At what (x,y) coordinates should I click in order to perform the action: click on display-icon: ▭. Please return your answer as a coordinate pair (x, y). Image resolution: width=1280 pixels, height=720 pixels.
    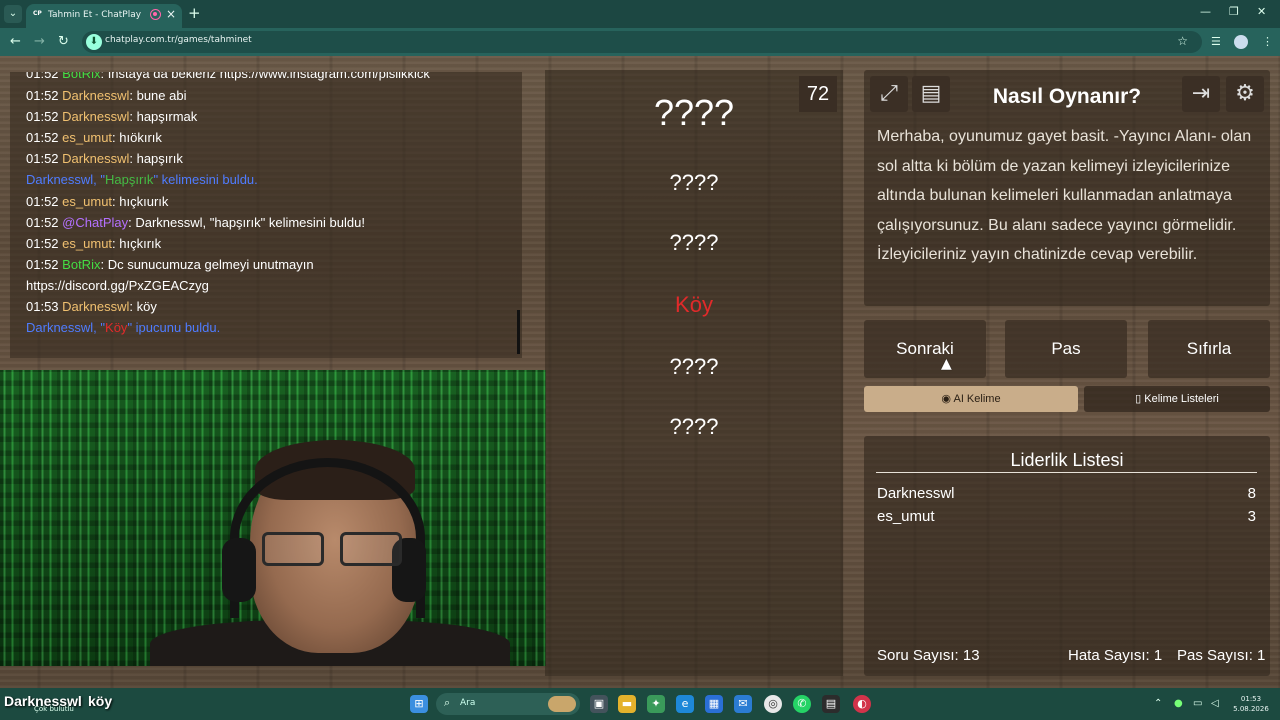
    Looking at the image, I should click on (1197, 703).